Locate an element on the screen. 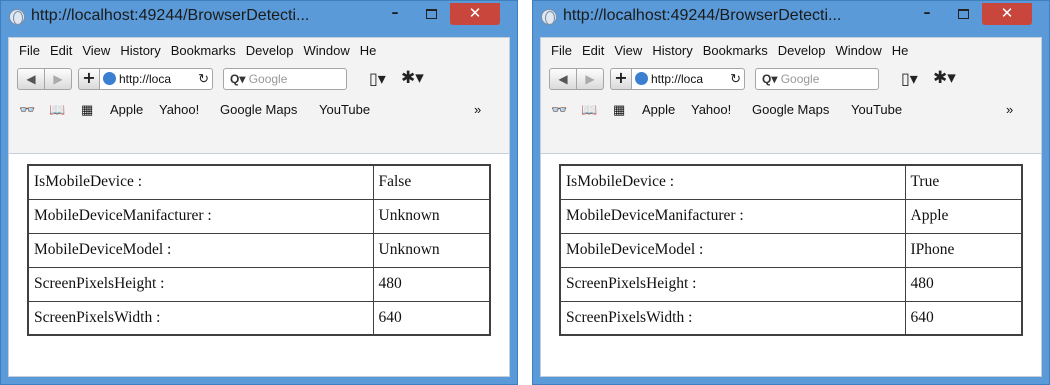 The image size is (1050, 385). row-value: IPhone is located at coordinates (963, 250).